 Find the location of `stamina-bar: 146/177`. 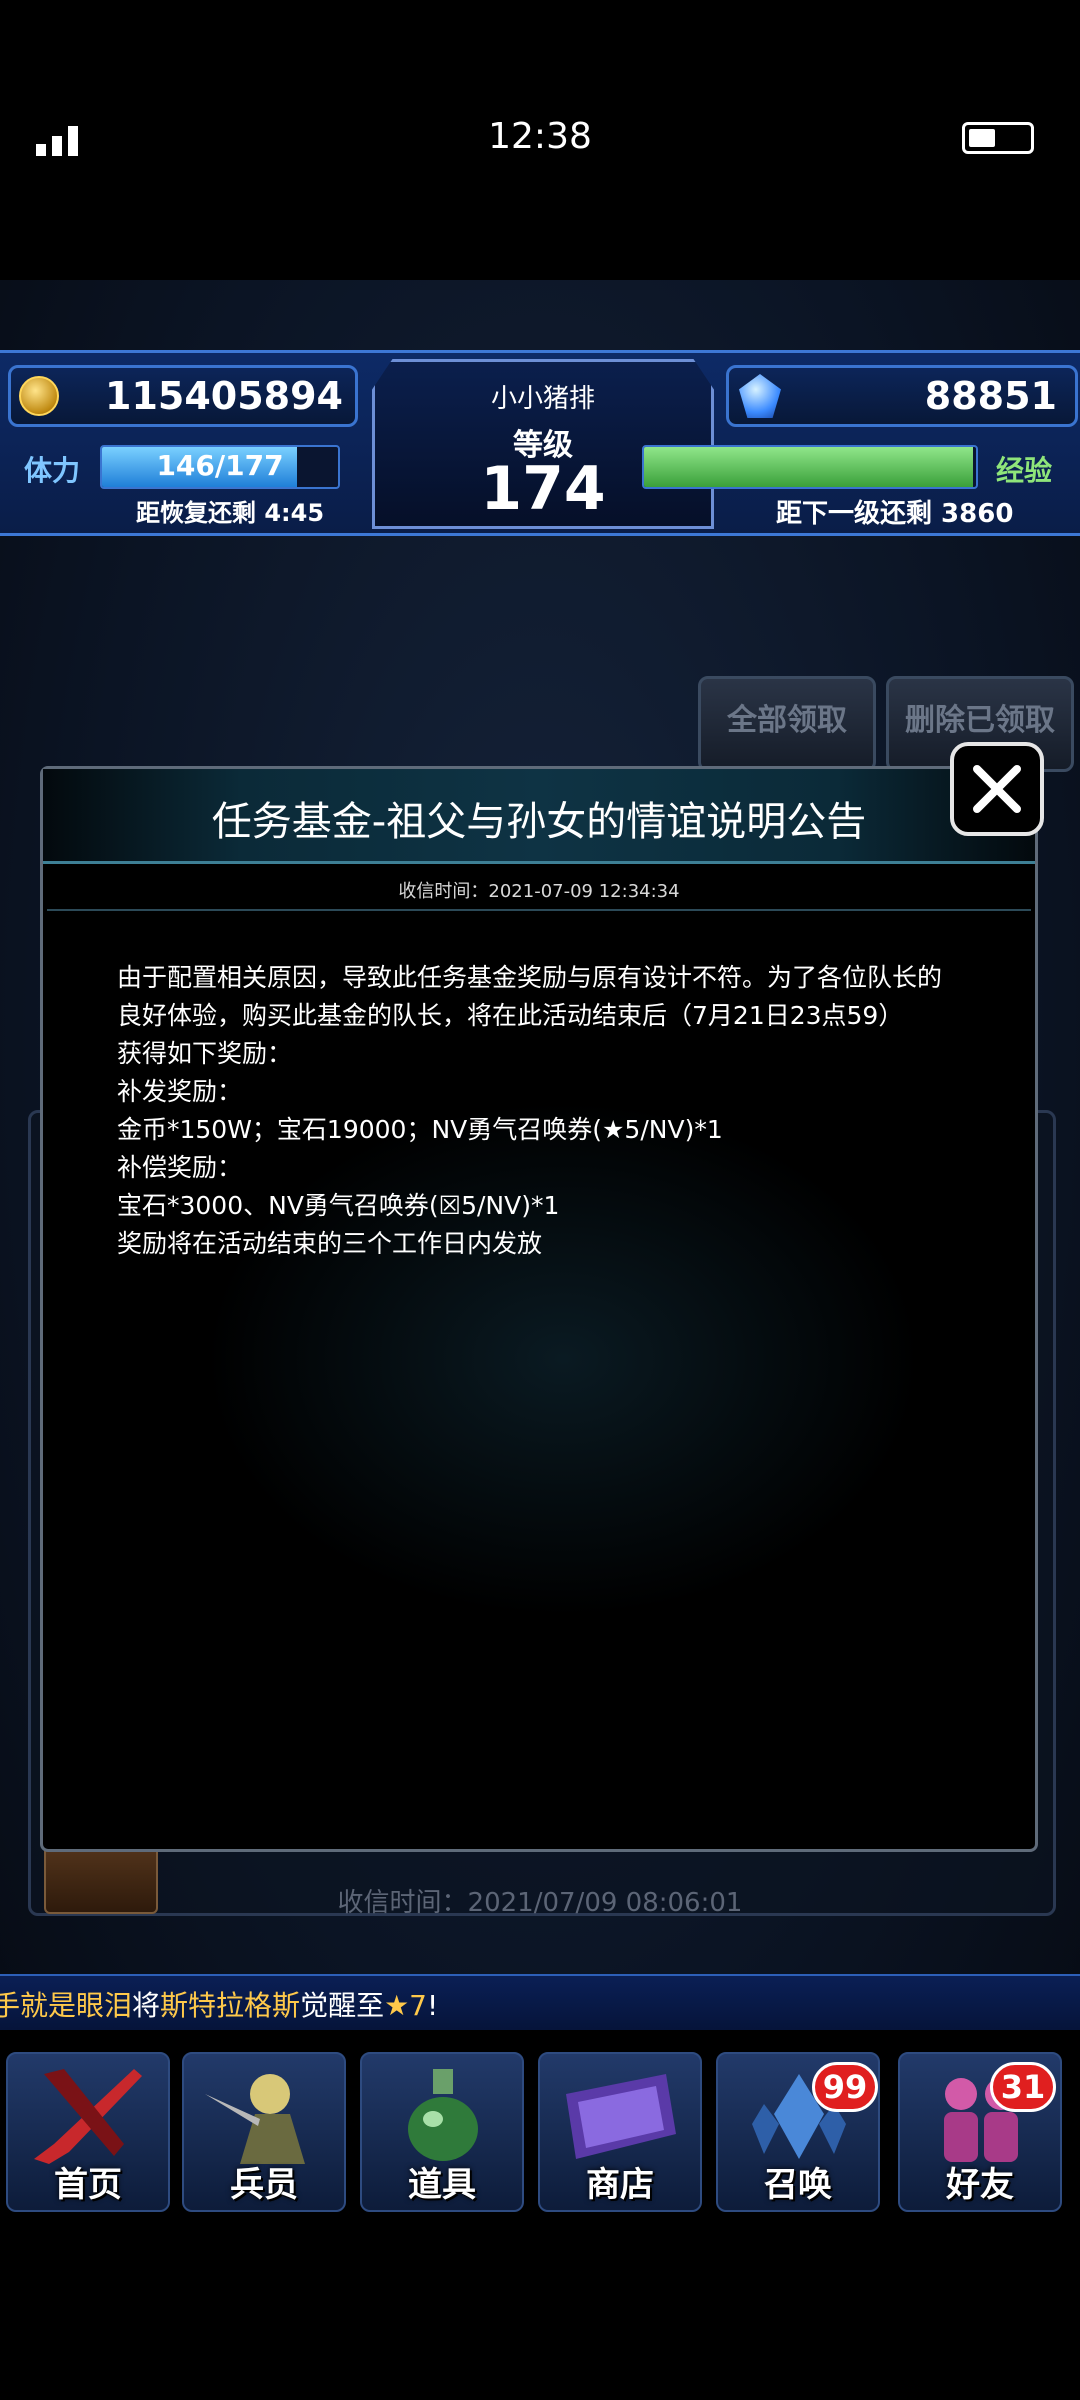

stamina-bar: 146/177 is located at coordinates (220, 467).